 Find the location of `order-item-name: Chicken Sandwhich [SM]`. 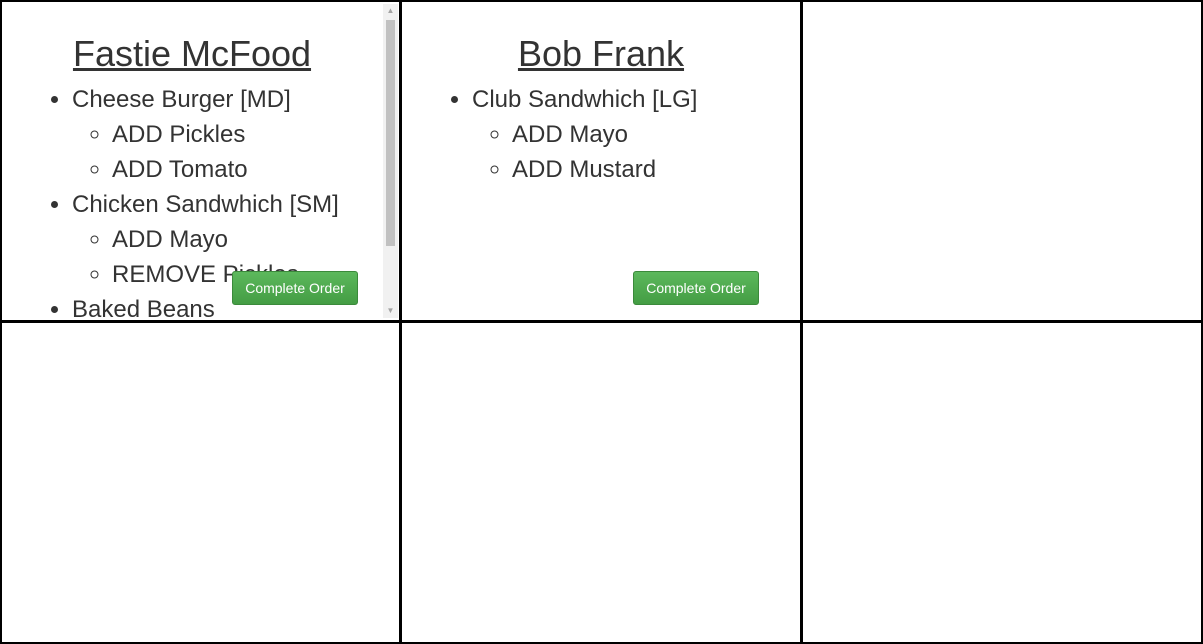

order-item-name: Chicken Sandwhich [SM] is located at coordinates (205, 204).